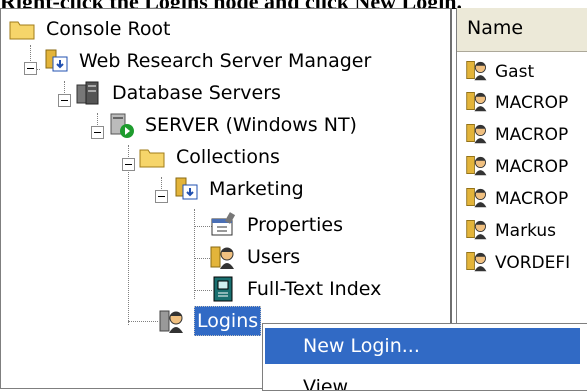 The width and height of the screenshot is (587, 391). Describe the element at coordinates (207, 61) in the screenshot. I see `tree-node-web-research-server-manager: Web Research Server Manager` at that location.